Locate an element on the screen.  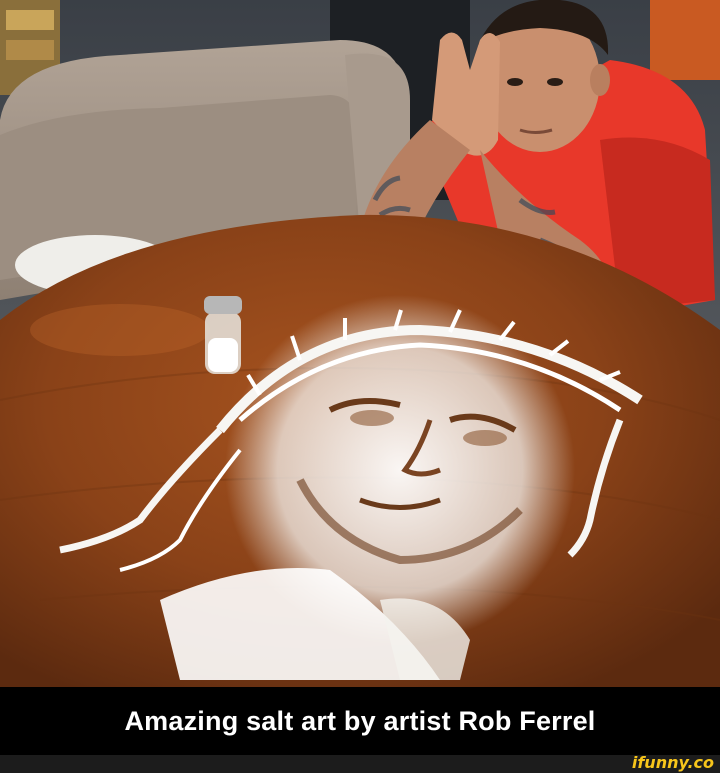
ifunny-watermark: ifunny.co is located at coordinates (673, 762).